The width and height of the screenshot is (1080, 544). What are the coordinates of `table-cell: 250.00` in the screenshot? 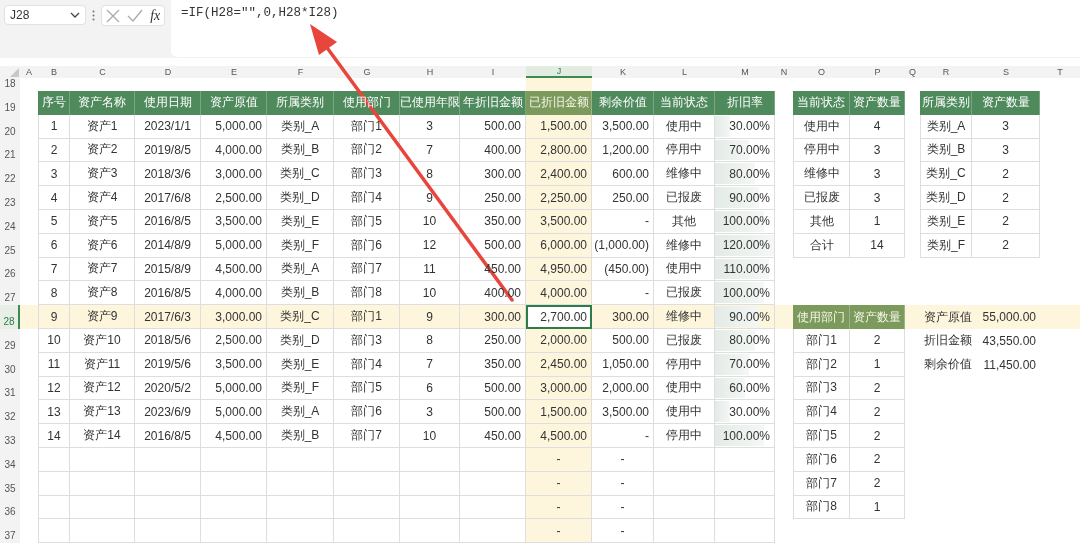 It's located at (623, 198).